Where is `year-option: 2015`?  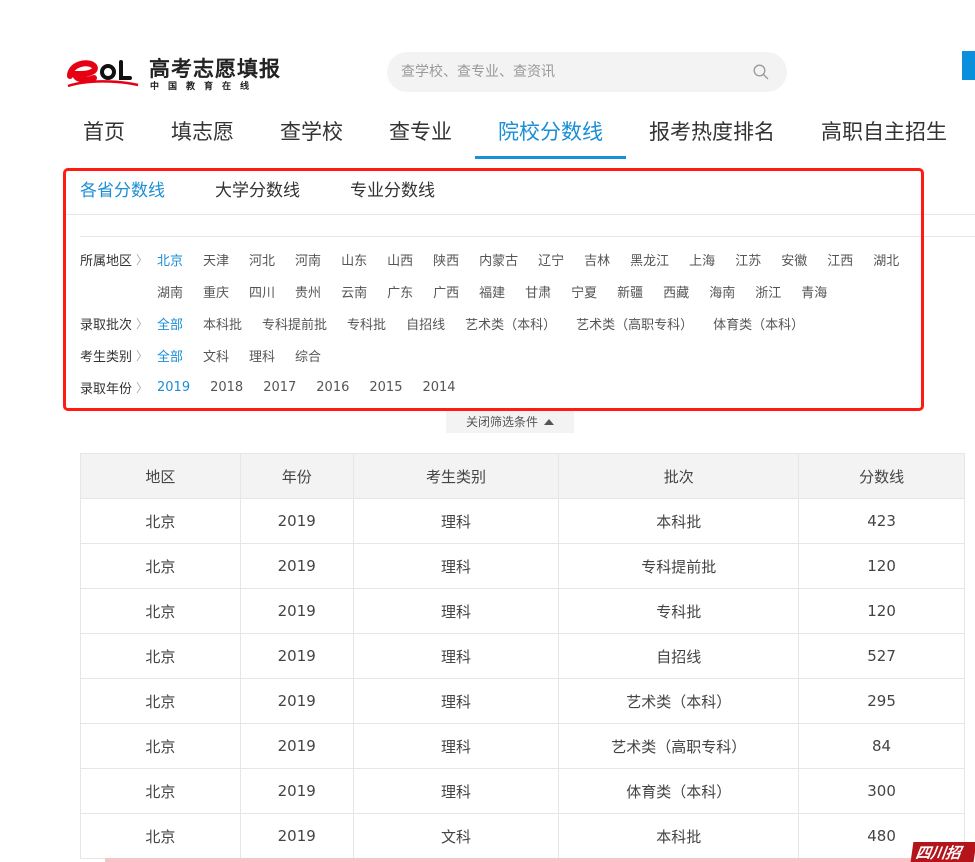 year-option: 2015 is located at coordinates (385, 387).